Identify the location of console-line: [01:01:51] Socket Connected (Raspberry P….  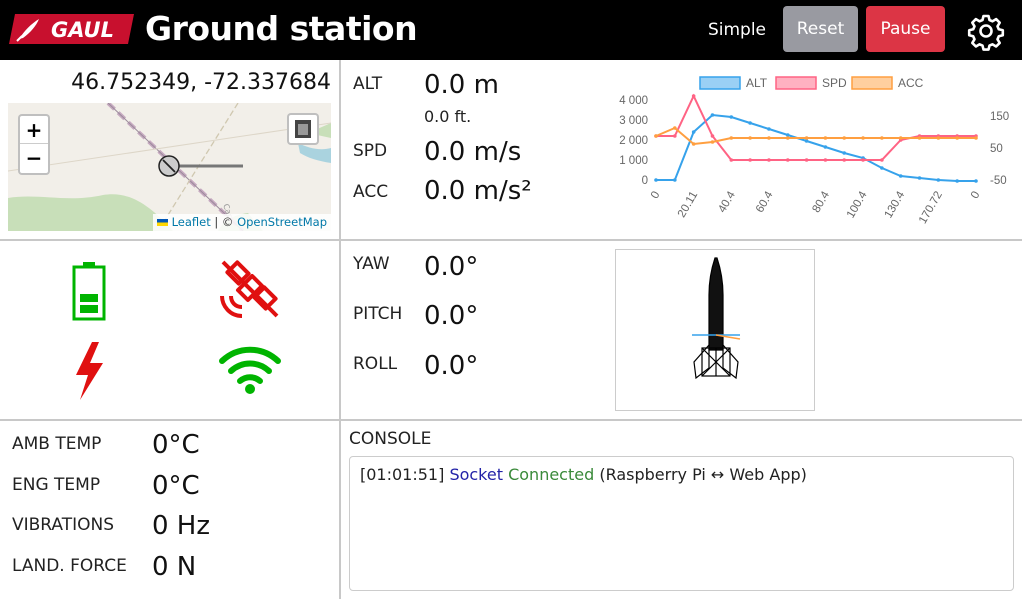
(681, 474).